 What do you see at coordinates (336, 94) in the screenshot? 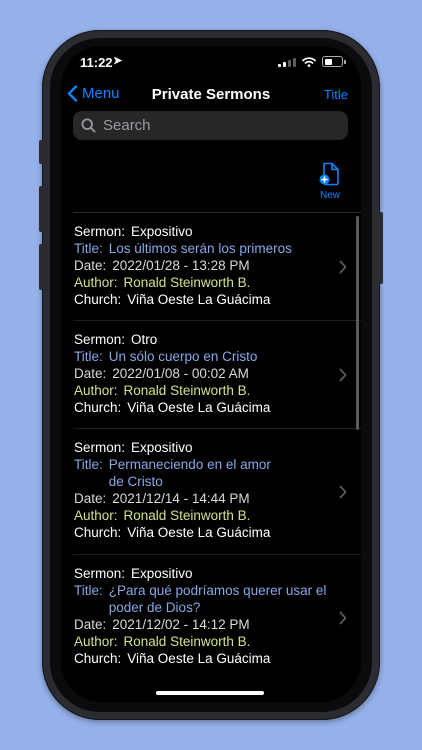
I see `sort-title-button: Title` at bounding box center [336, 94].